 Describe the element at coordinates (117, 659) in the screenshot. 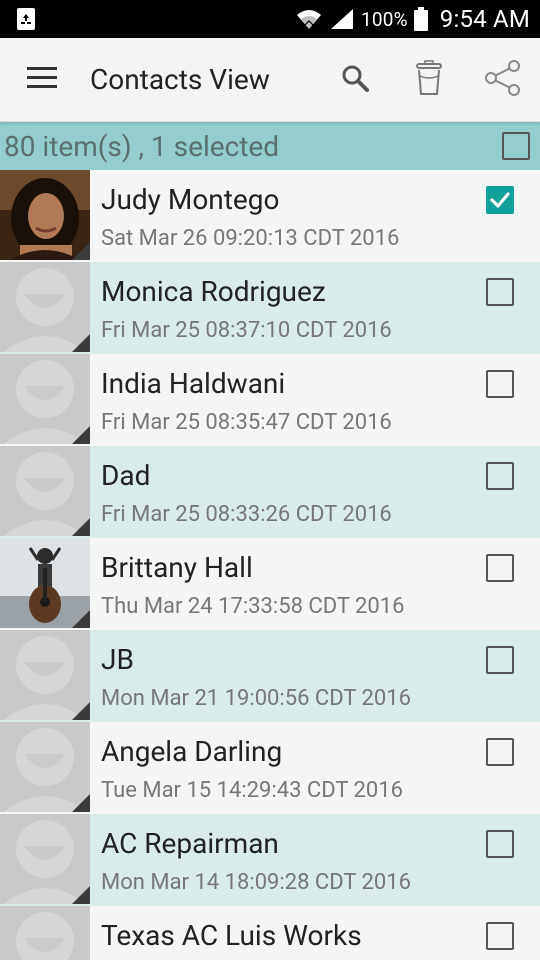

I see `contact-name: JB` at that location.